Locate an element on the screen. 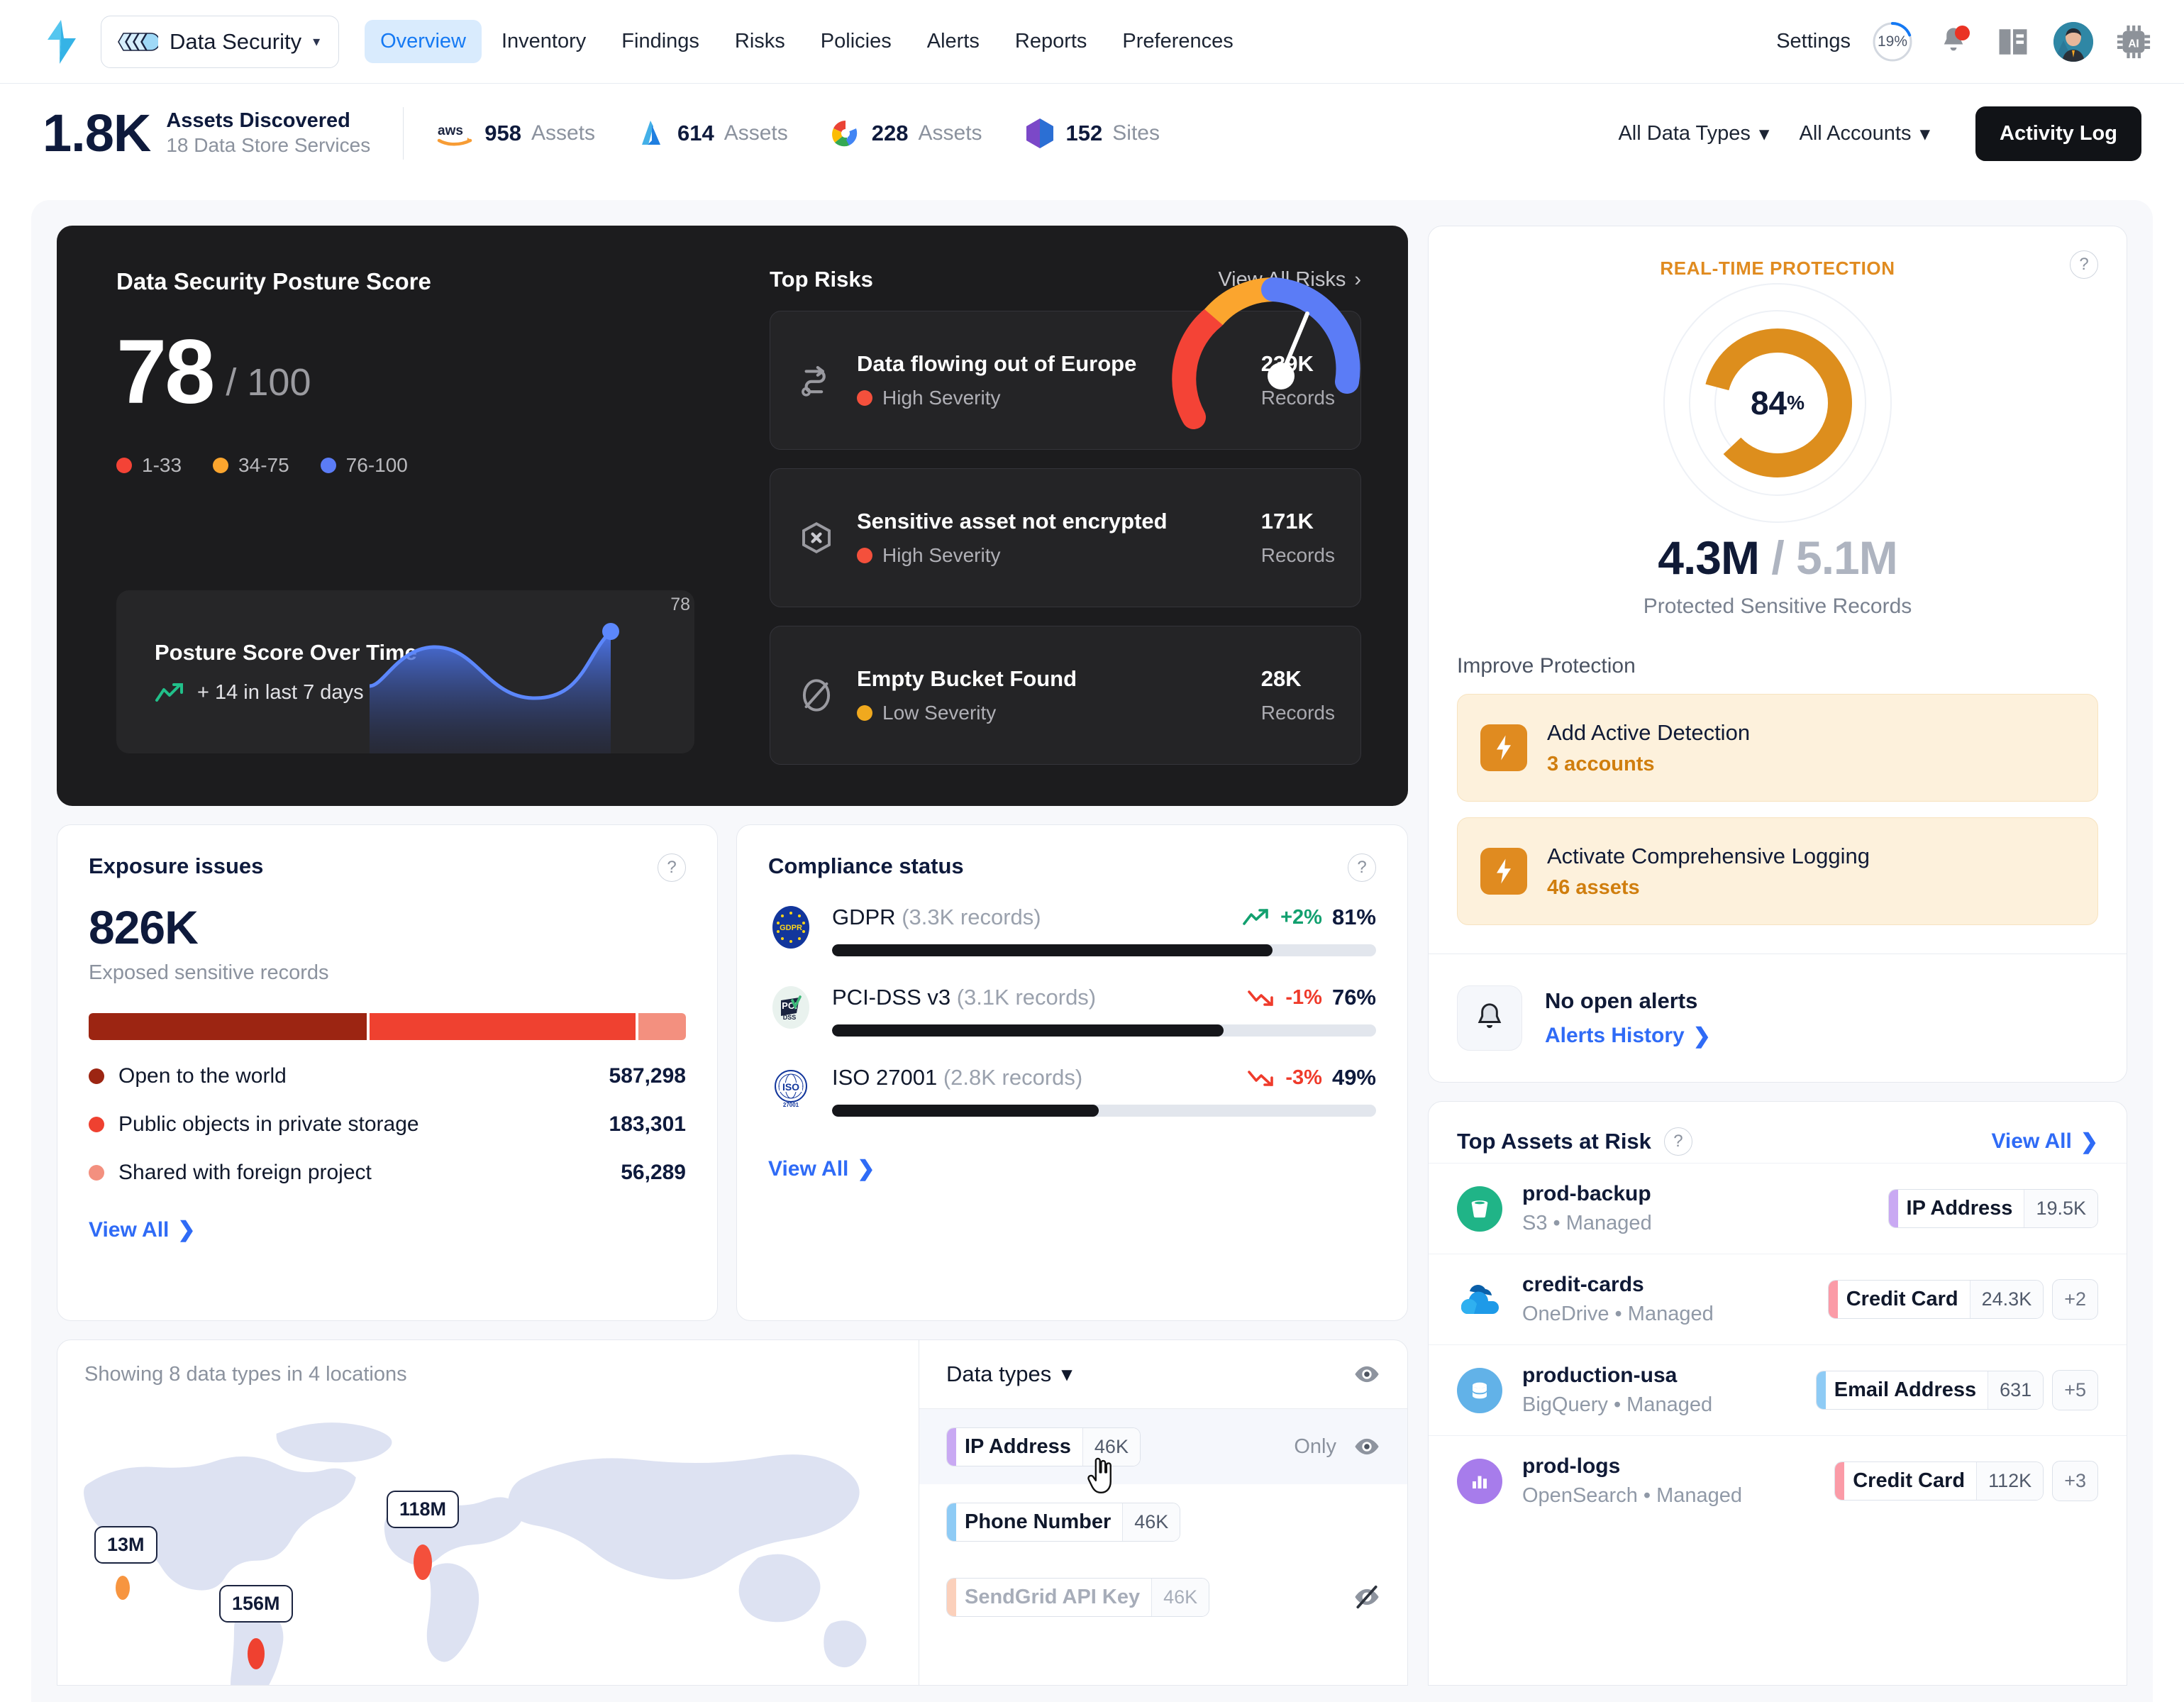 The height and width of the screenshot is (1702, 2184). gcp-asset-count: 228 is located at coordinates (890, 133).